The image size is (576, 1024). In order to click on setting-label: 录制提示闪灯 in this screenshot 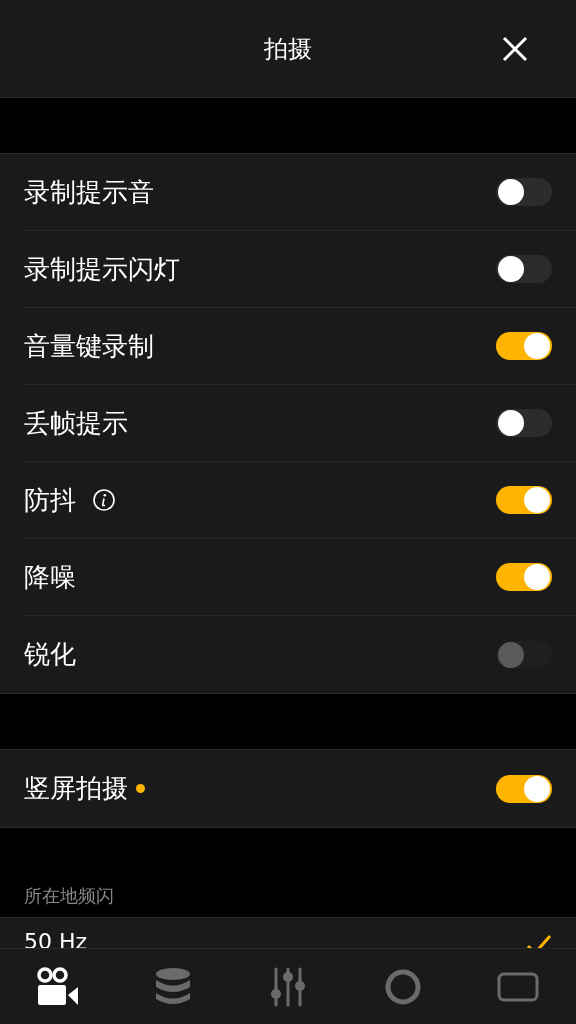, I will do `click(102, 269)`.